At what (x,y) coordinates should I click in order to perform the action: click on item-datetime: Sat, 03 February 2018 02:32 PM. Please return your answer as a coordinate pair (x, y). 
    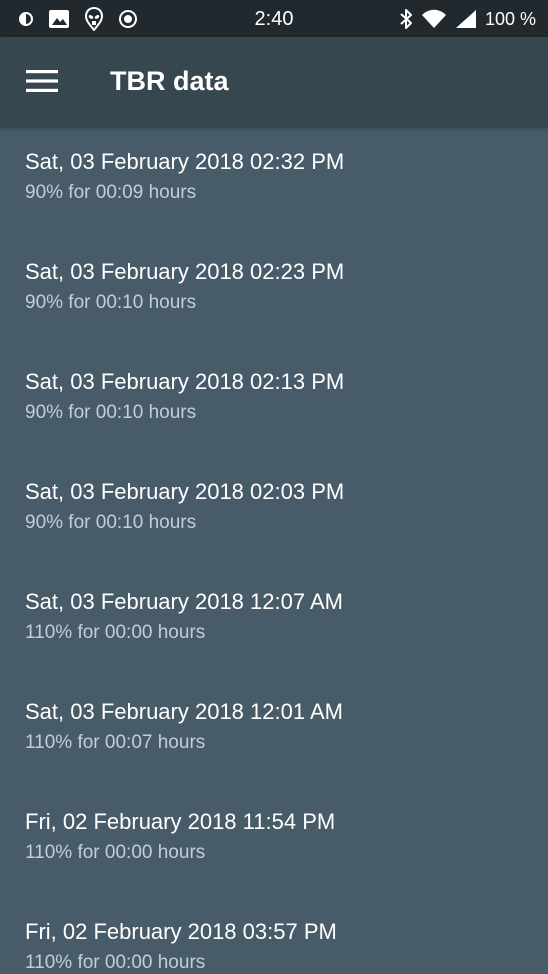
    Looking at the image, I should click on (185, 161).